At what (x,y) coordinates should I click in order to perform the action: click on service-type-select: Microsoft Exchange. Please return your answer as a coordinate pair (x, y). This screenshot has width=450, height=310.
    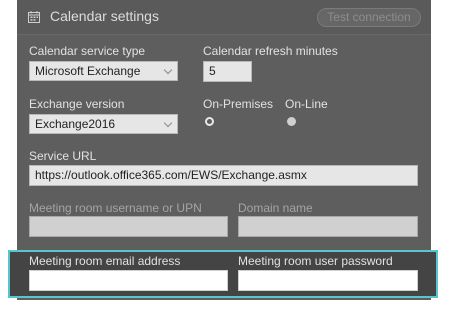
    Looking at the image, I should click on (103, 71).